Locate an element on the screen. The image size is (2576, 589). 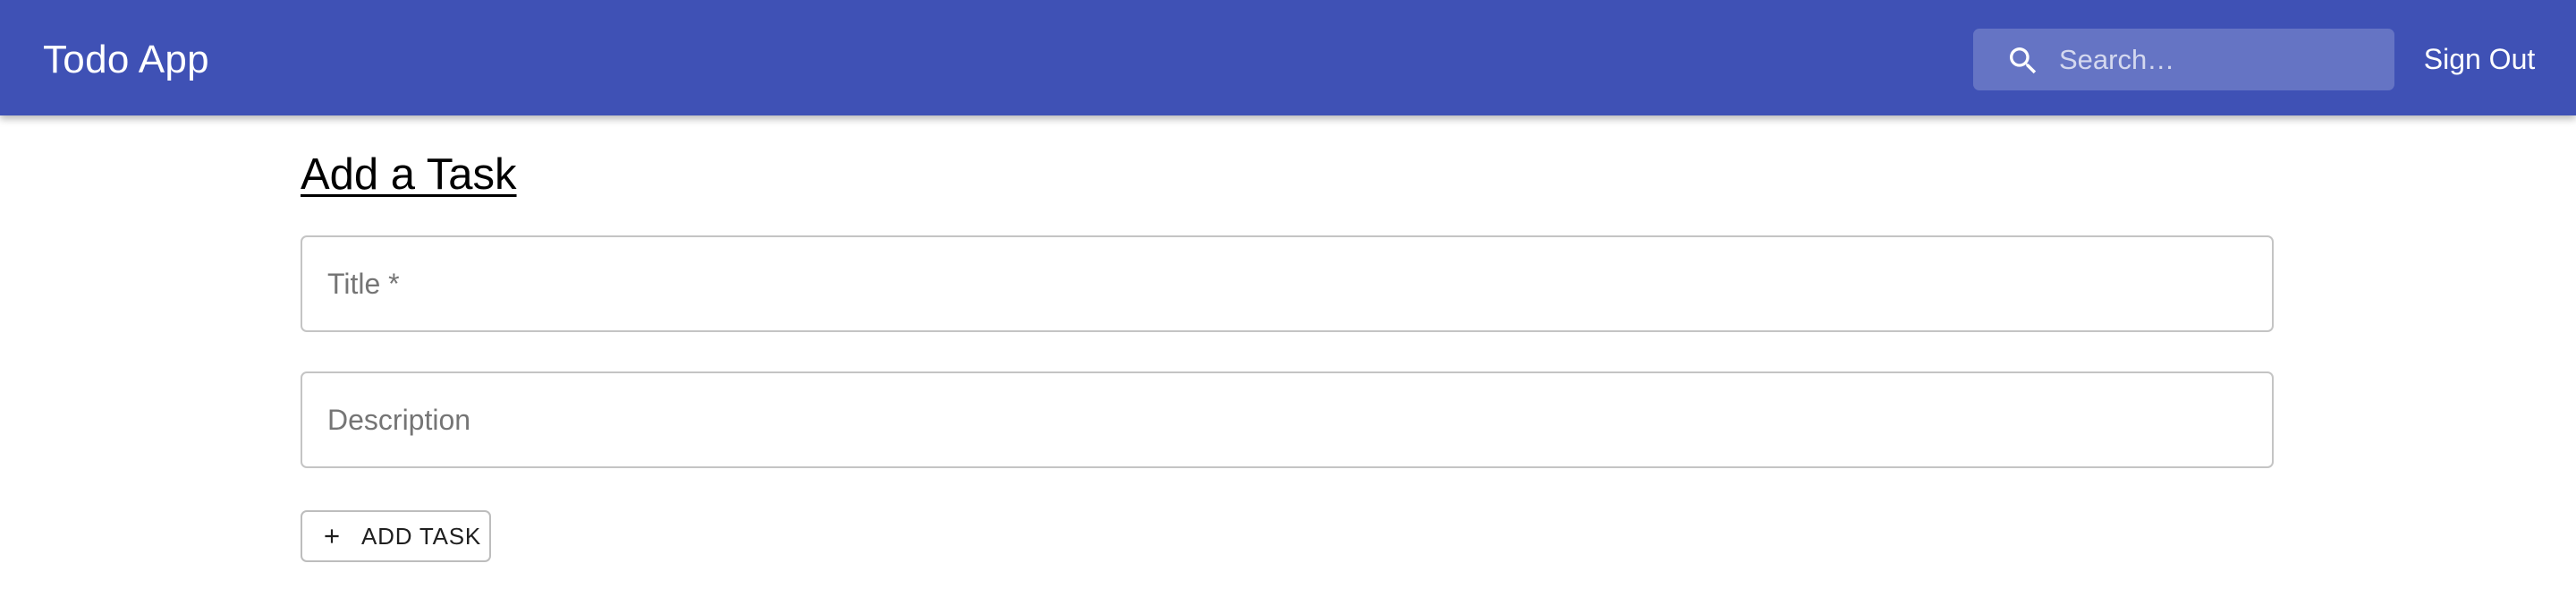
plus-icon is located at coordinates (332, 536).